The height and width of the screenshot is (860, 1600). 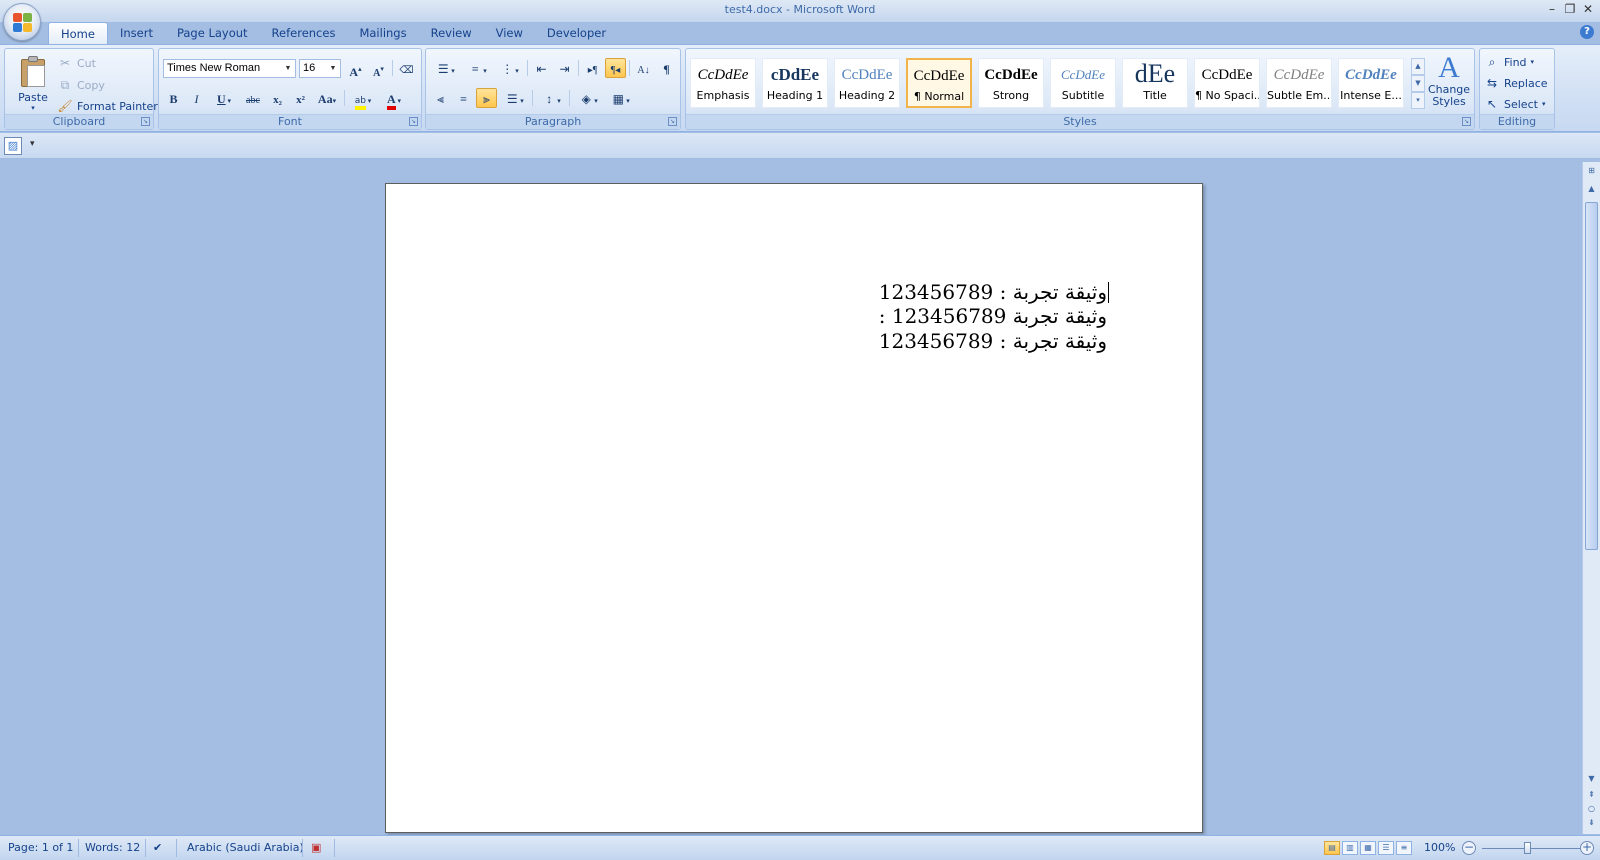 I want to click on format-painter-button: 🖌 Format Painter, so click(x=107, y=106).